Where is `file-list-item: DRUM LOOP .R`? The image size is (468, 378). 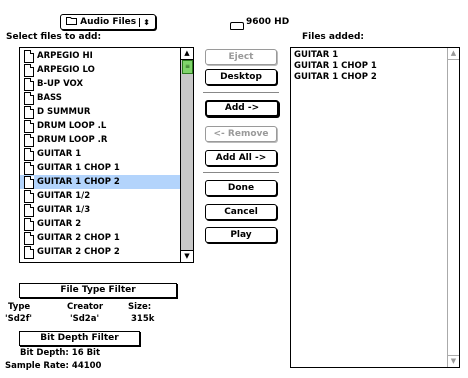
file-list-item: DRUM LOOP .R is located at coordinates (100, 140).